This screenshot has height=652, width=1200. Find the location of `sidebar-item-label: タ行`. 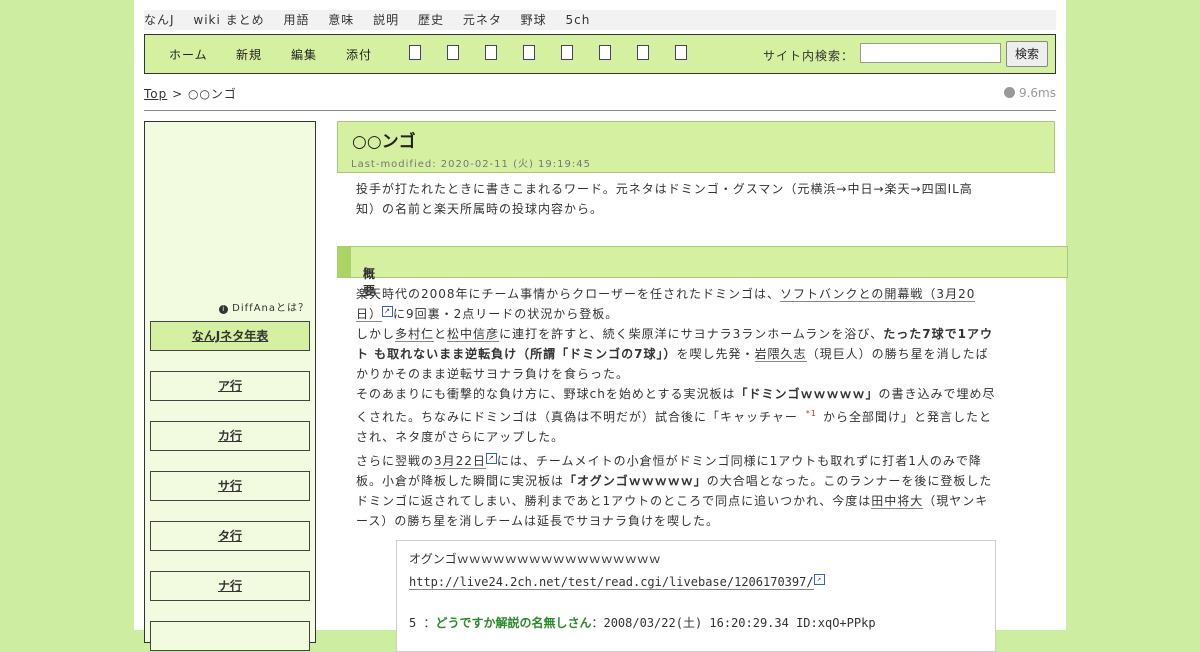

sidebar-item-label: タ行 is located at coordinates (229, 536).